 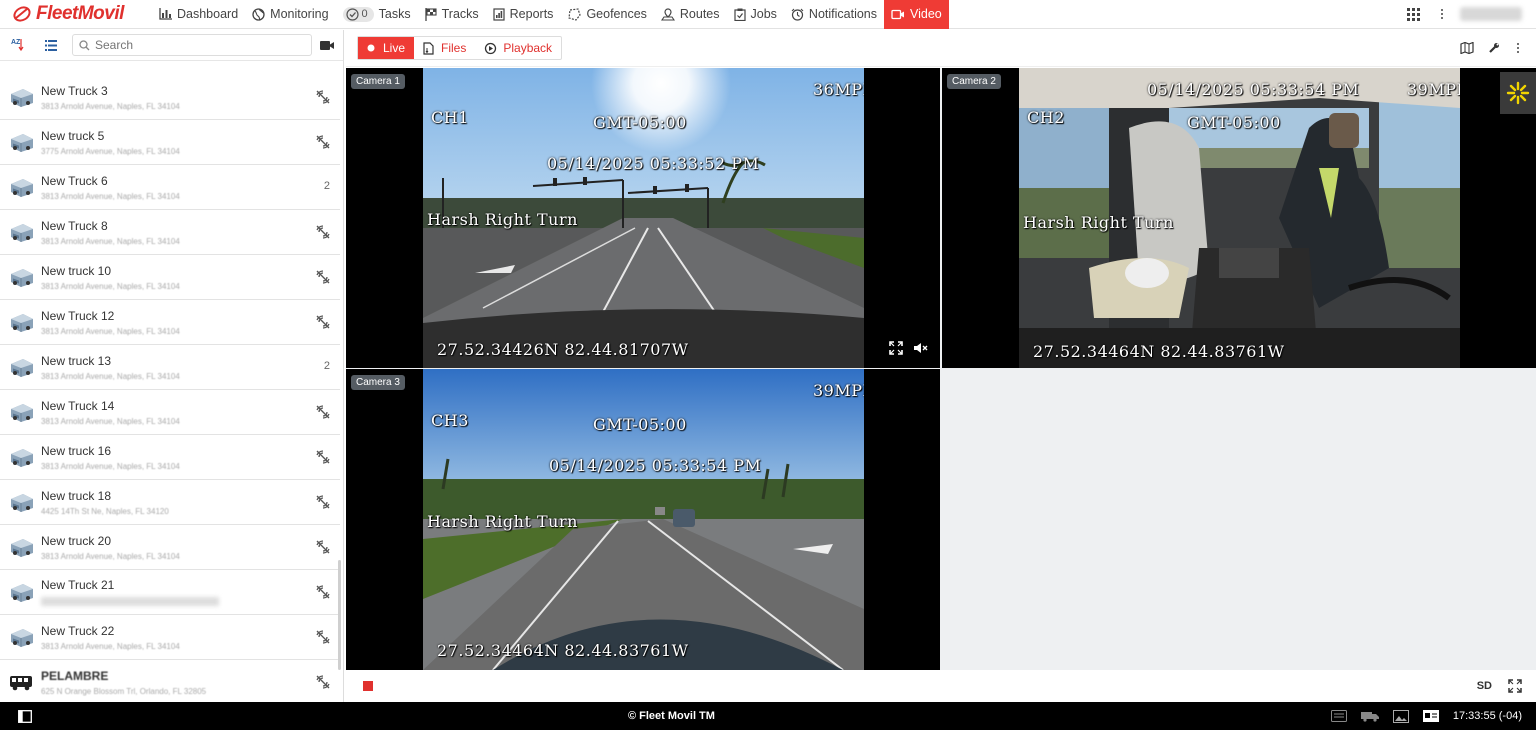 I want to click on sort-az-button: AZ, so click(x=19, y=45).